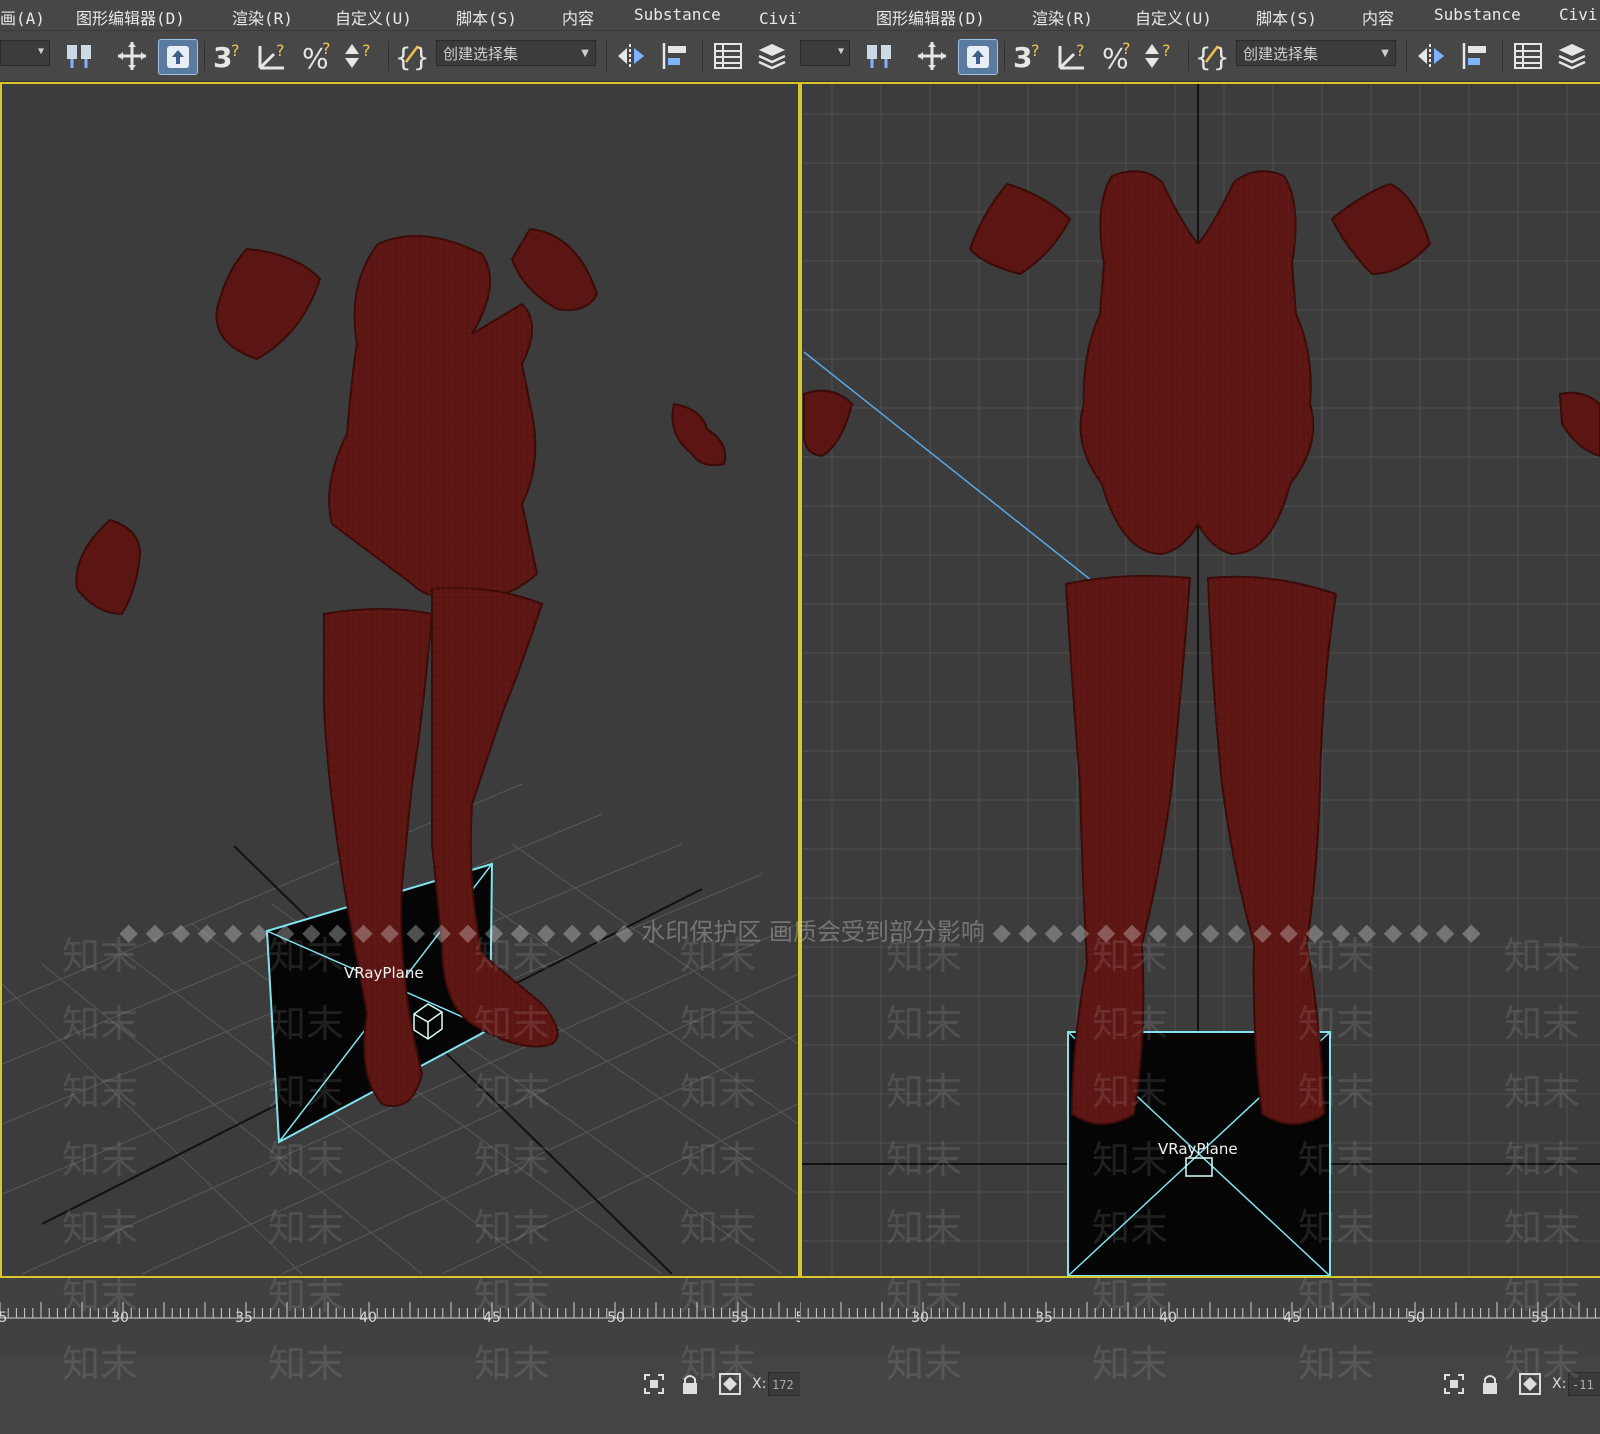  I want to click on tick-label: 45, so click(492, 1318).